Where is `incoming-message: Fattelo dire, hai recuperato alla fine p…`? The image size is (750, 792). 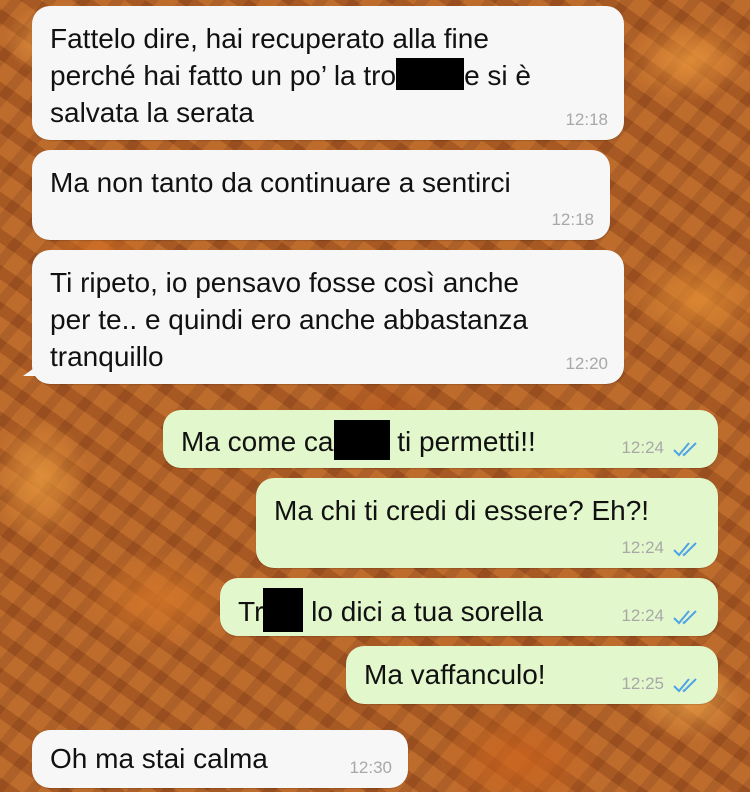 incoming-message: Fattelo dire, hai recuperato alla fine p… is located at coordinates (328, 73).